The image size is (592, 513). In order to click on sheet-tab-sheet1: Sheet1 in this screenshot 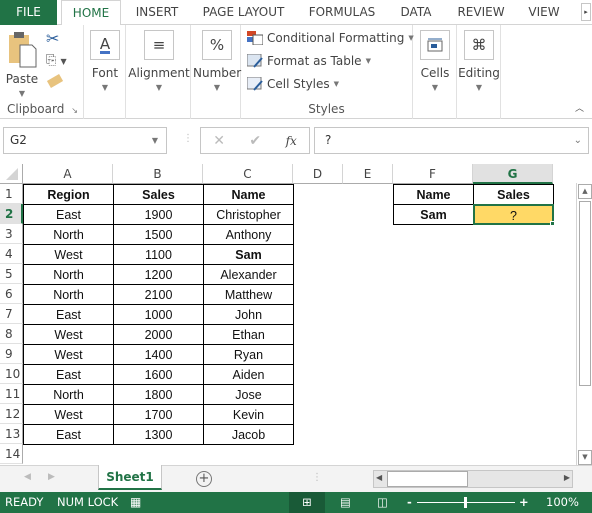, I will do `click(130, 477)`.